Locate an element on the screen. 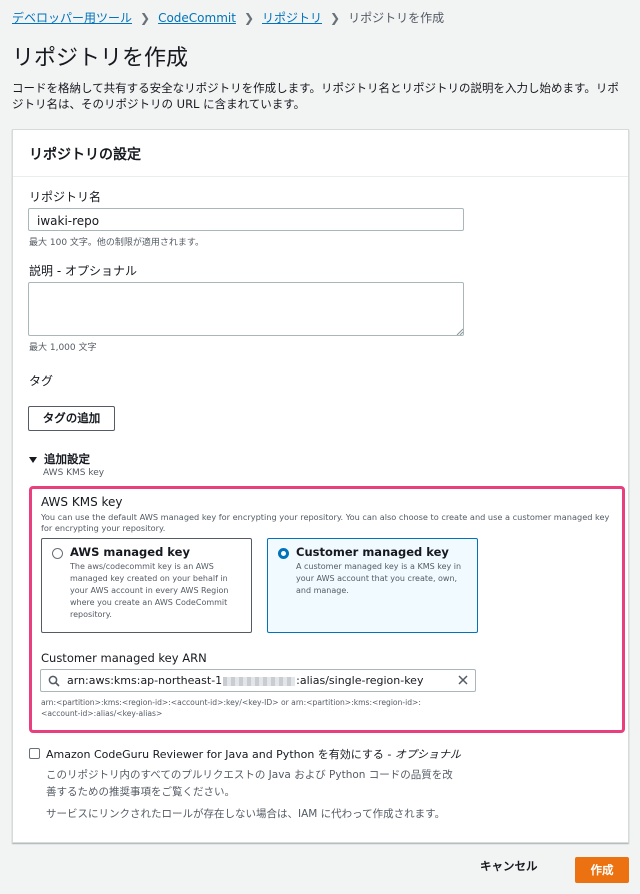 This screenshot has height=894, width=640. repo-name-hint: 最大 100 文字。他の制限が適用されます。 is located at coordinates (117, 243).